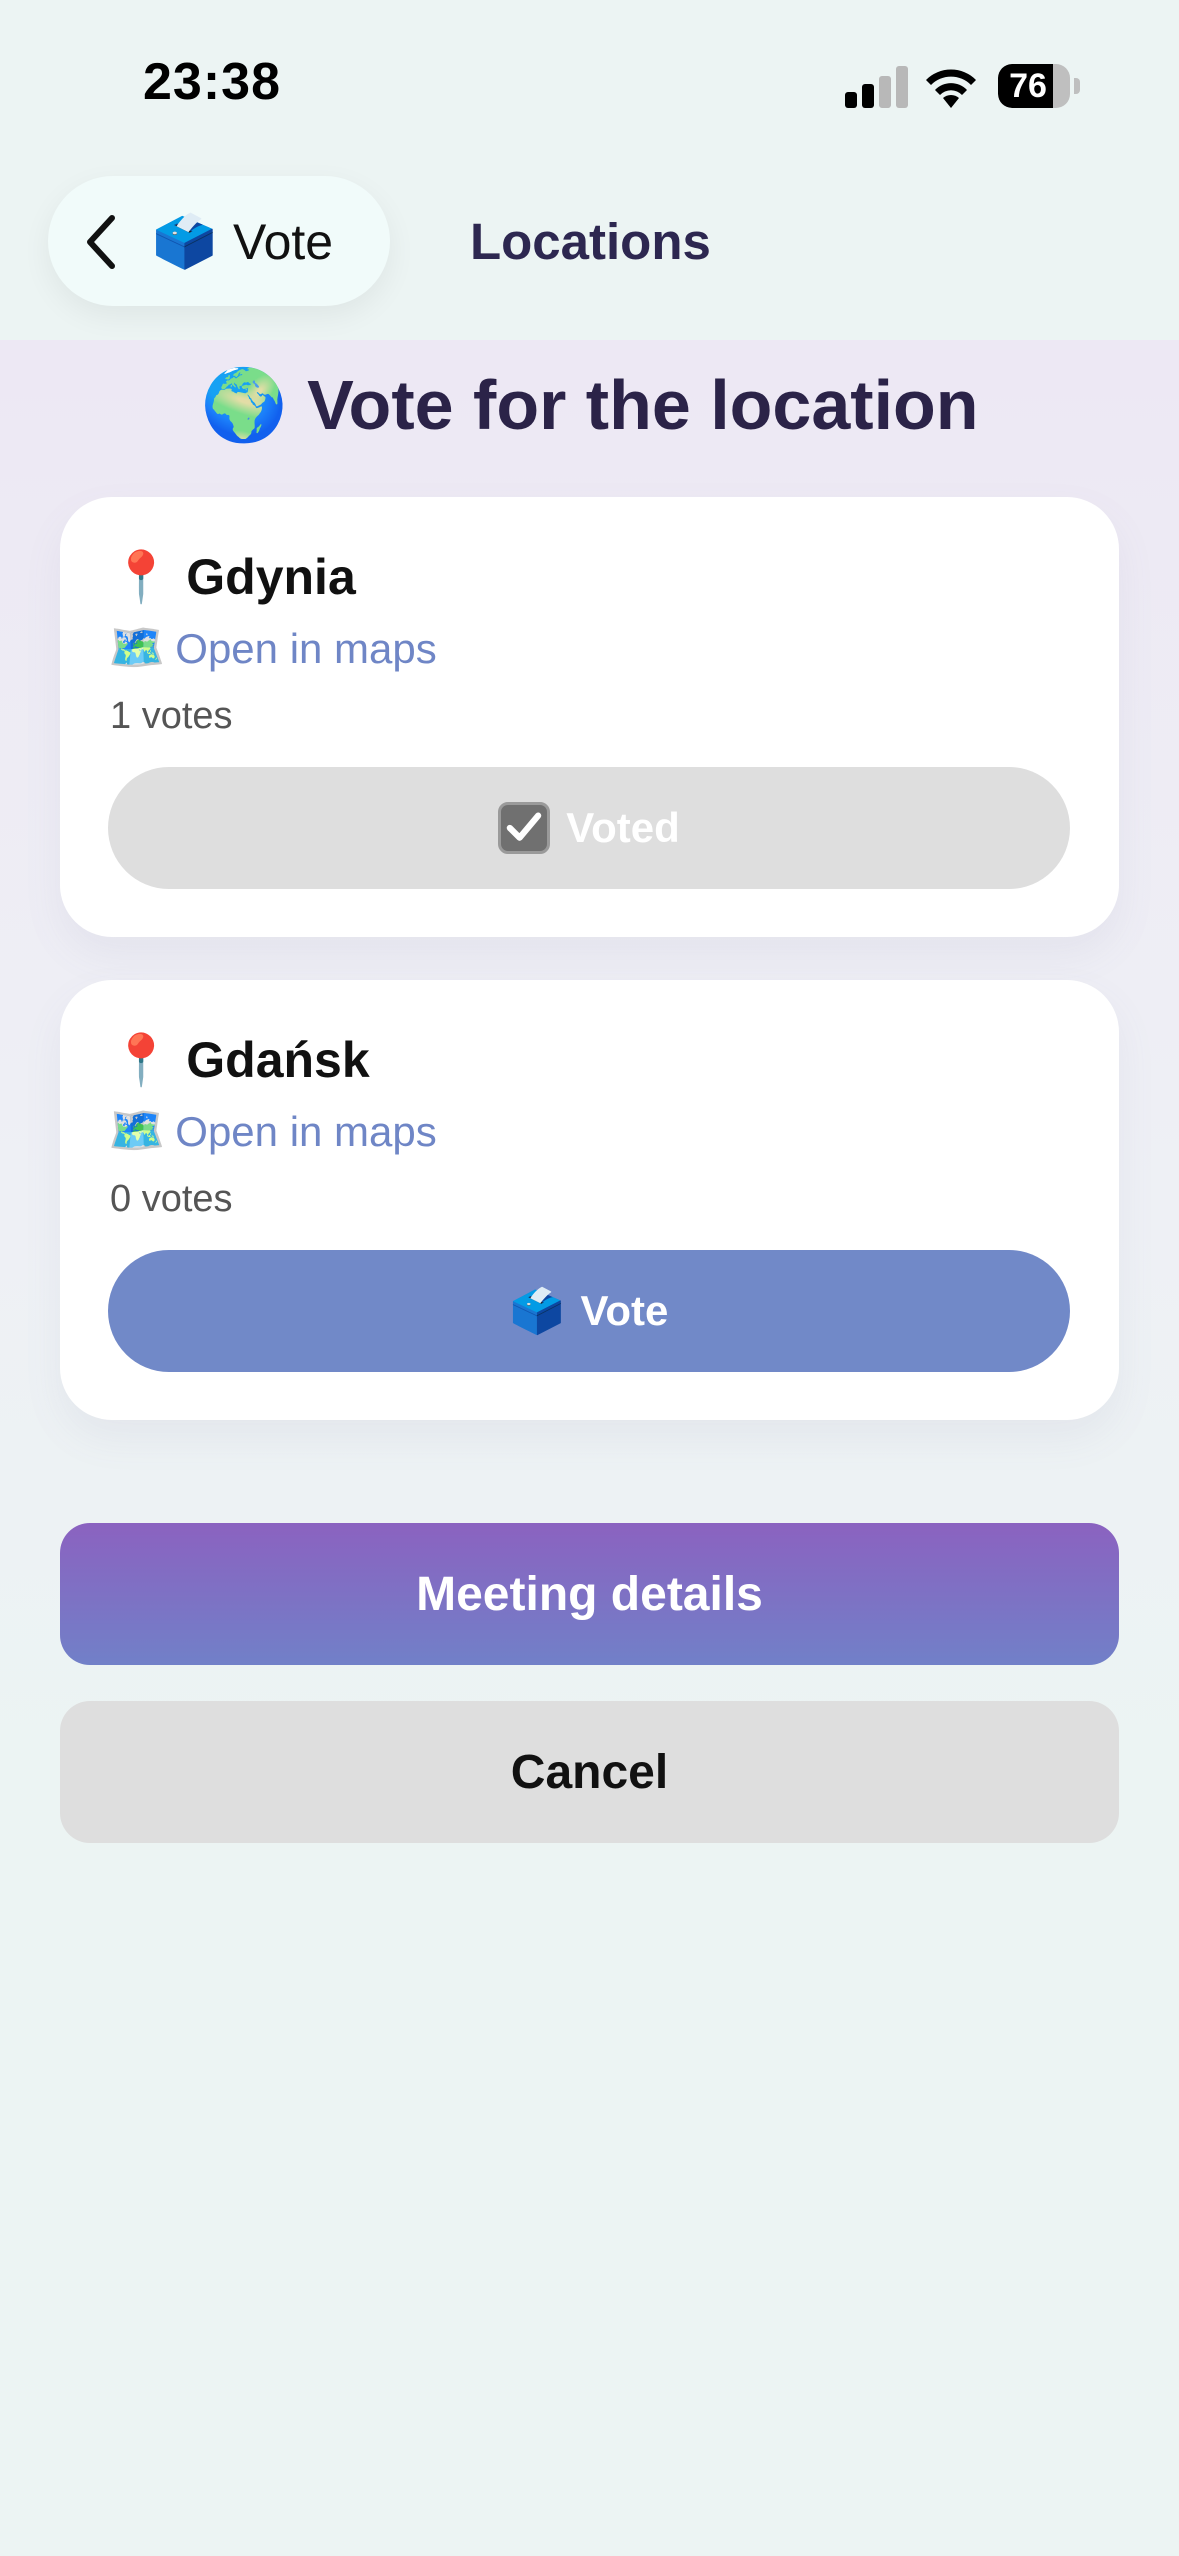  I want to click on chevron-left-icon, so click(101, 242).